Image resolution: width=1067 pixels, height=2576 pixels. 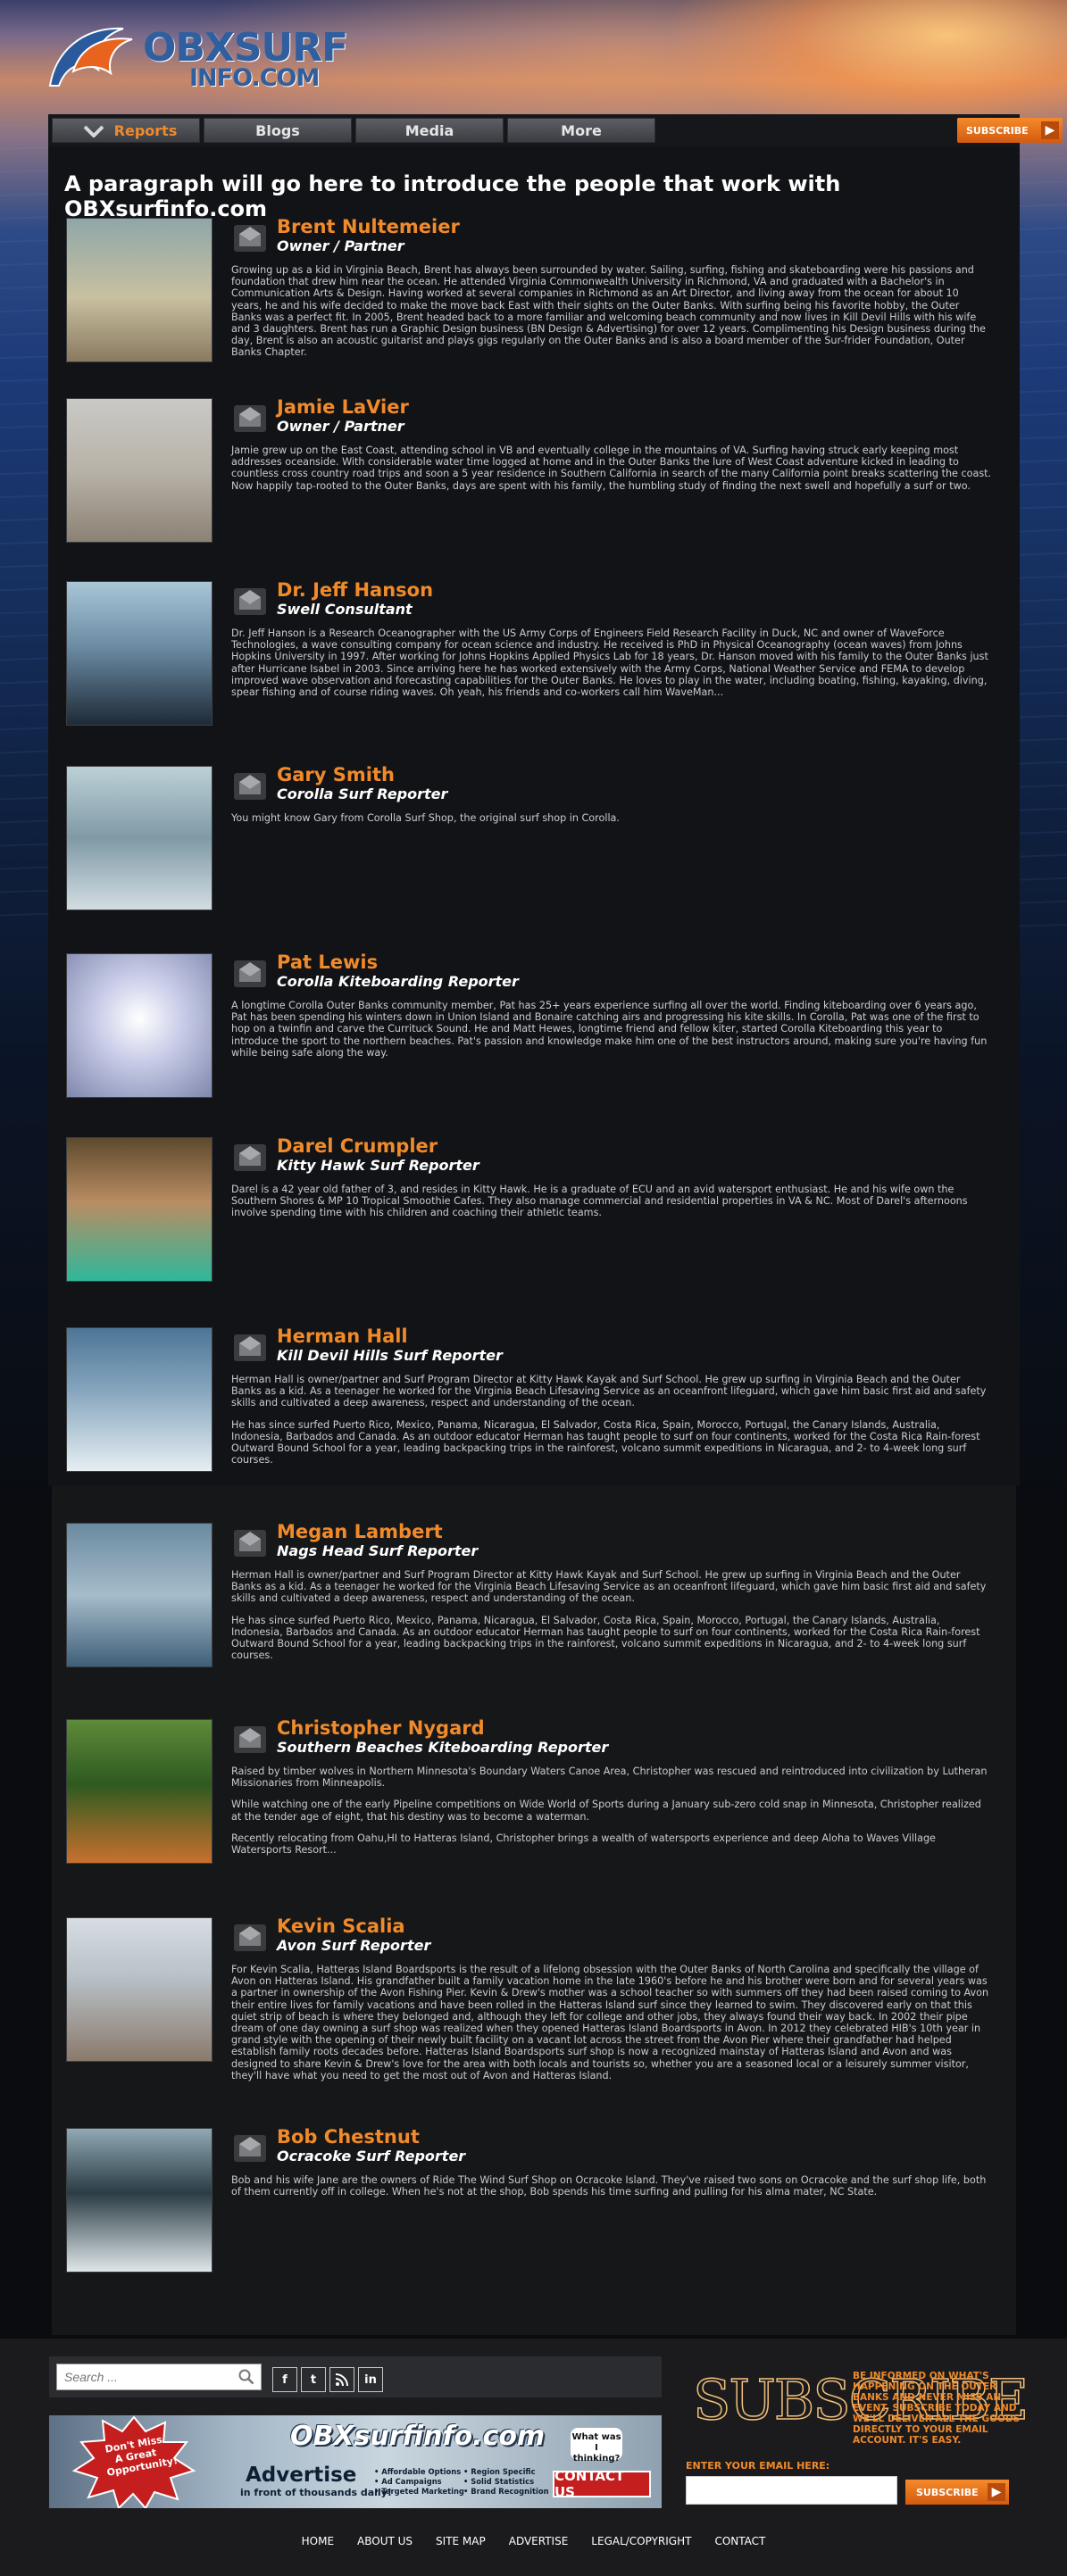 What do you see at coordinates (418, 2471) in the screenshot?
I see `ad-feature: • Affordable Options` at bounding box center [418, 2471].